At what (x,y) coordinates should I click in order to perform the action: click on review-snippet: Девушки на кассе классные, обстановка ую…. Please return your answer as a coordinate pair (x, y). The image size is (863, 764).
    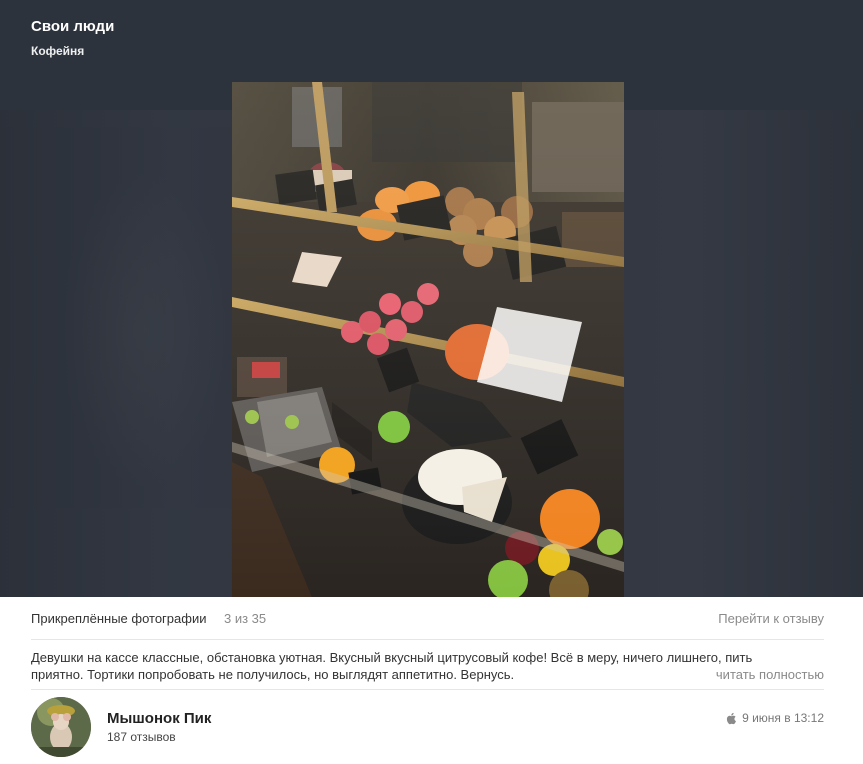
    Looking at the image, I should click on (427, 665).